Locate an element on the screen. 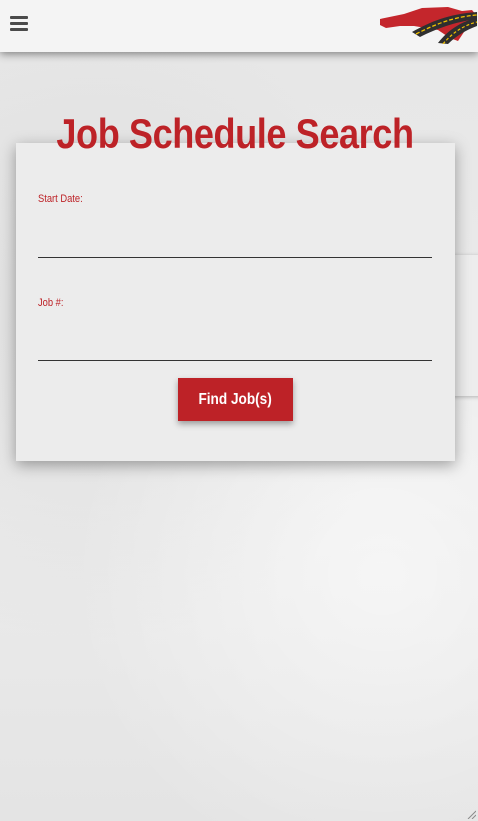  resize-grip-icon is located at coordinates (471, 814).